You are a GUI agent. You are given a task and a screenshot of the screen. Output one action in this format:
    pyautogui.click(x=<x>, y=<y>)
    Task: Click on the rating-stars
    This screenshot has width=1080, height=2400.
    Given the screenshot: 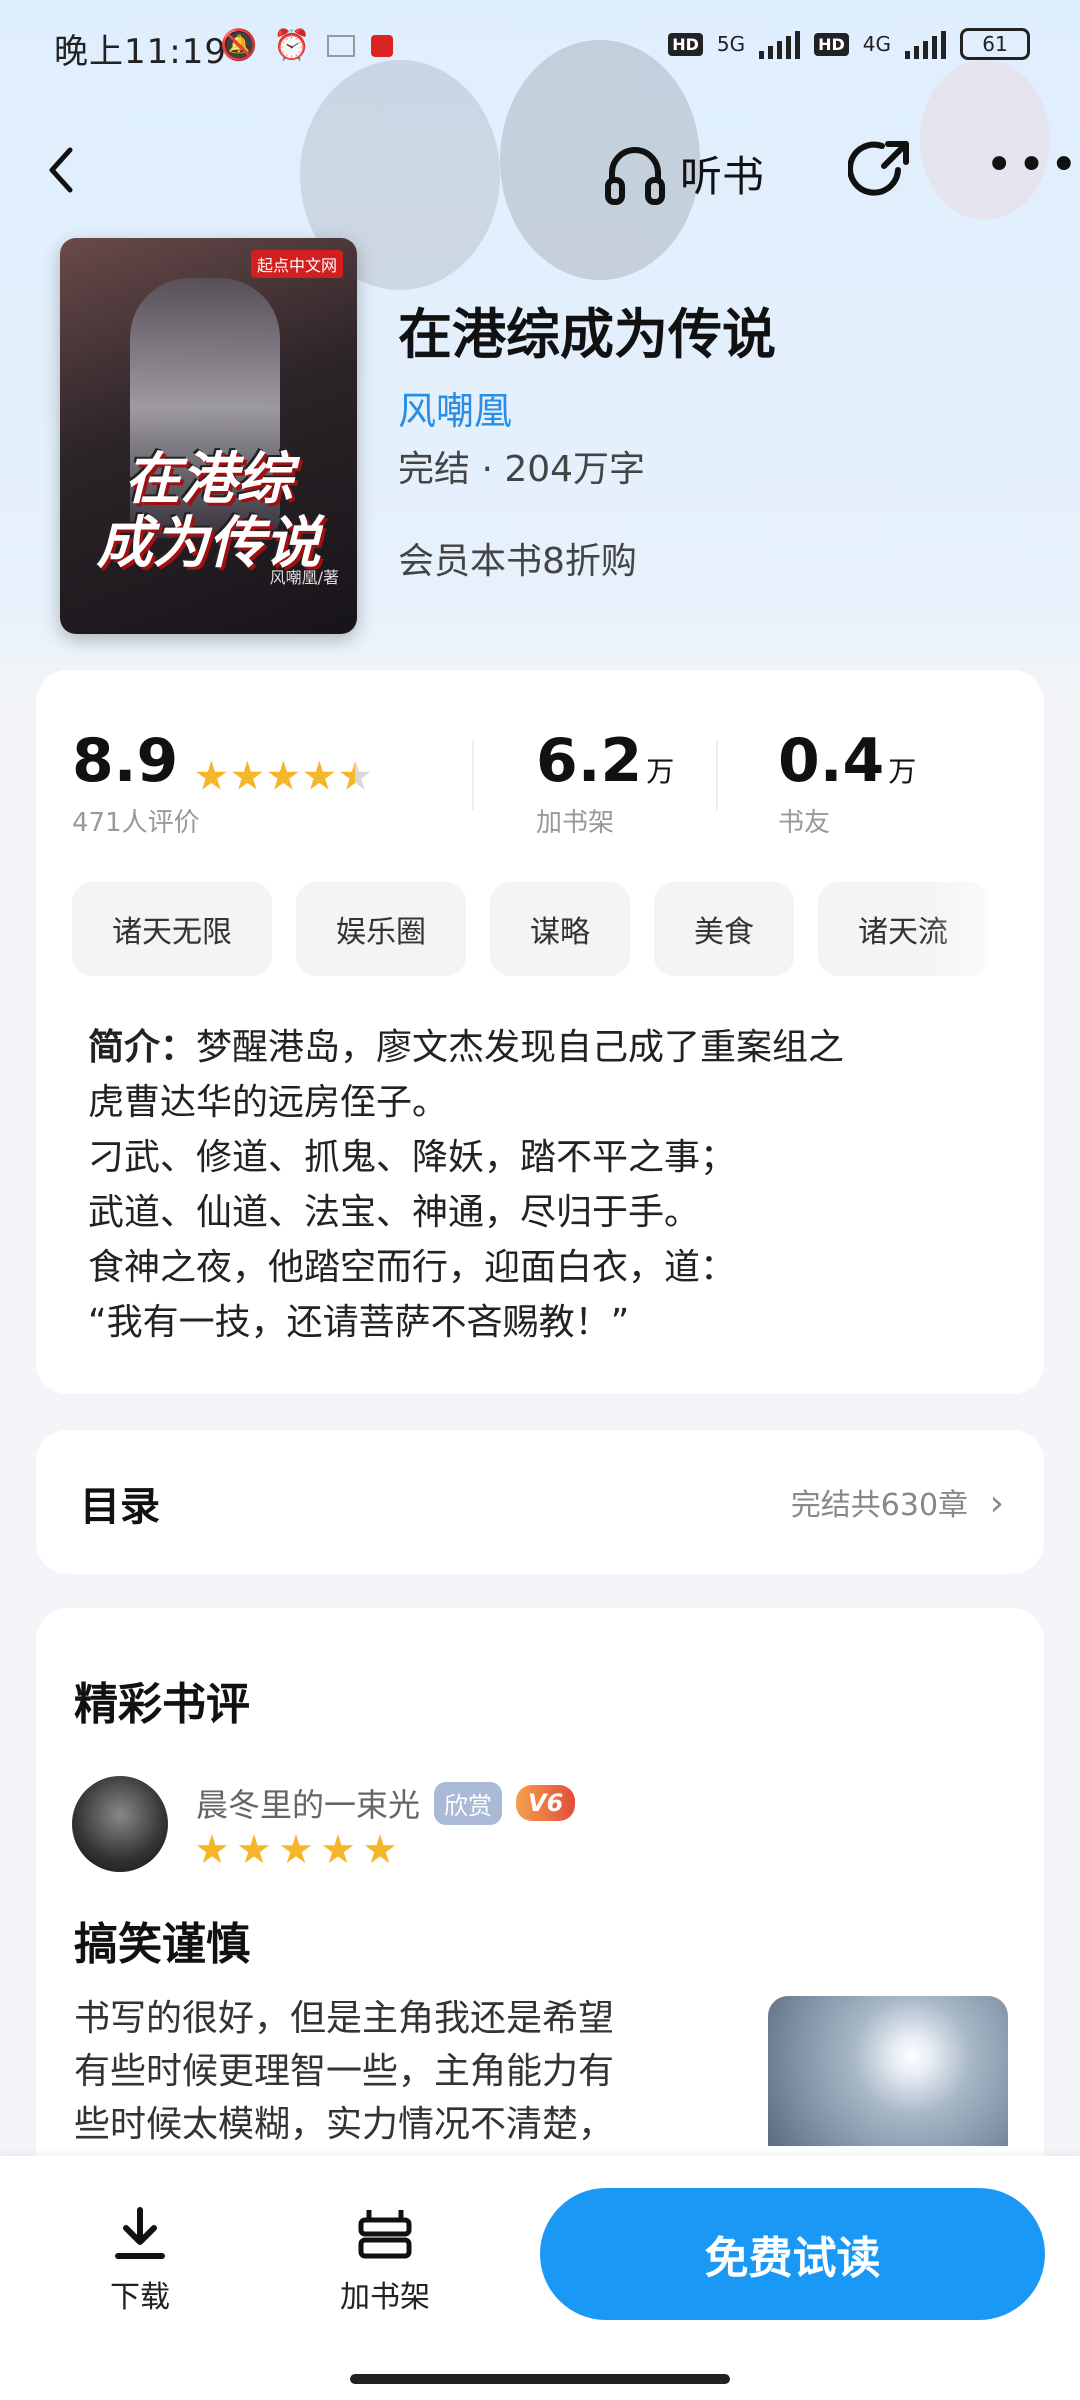 What is the action you would take?
    pyautogui.click(x=283, y=776)
    